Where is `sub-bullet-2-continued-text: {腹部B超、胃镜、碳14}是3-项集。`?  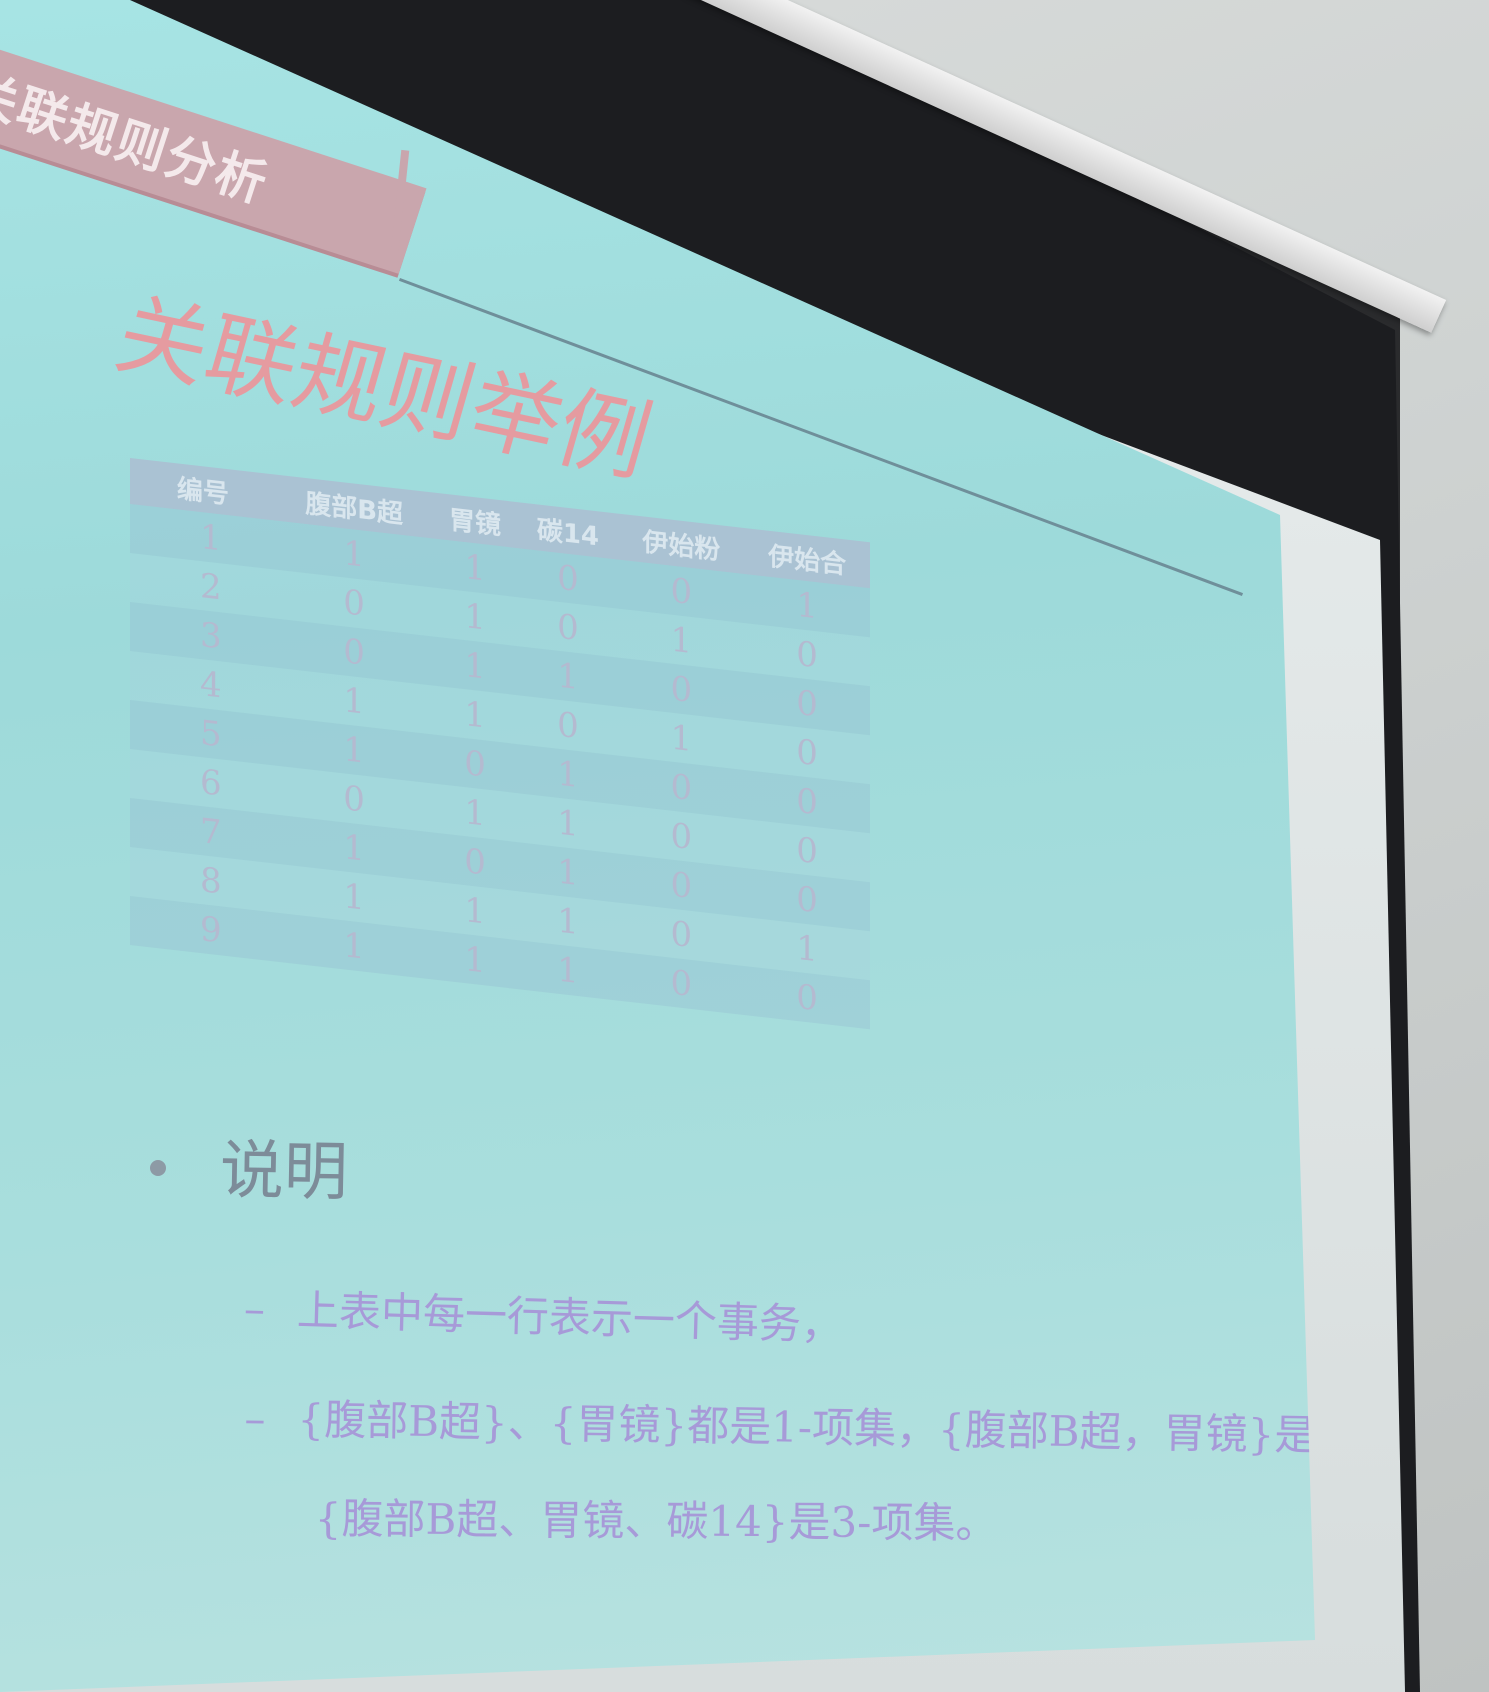
sub-bullet-2-continued-text: {腹部B超、胃镜、碳14}是3-项集。 is located at coordinates (656, 1520).